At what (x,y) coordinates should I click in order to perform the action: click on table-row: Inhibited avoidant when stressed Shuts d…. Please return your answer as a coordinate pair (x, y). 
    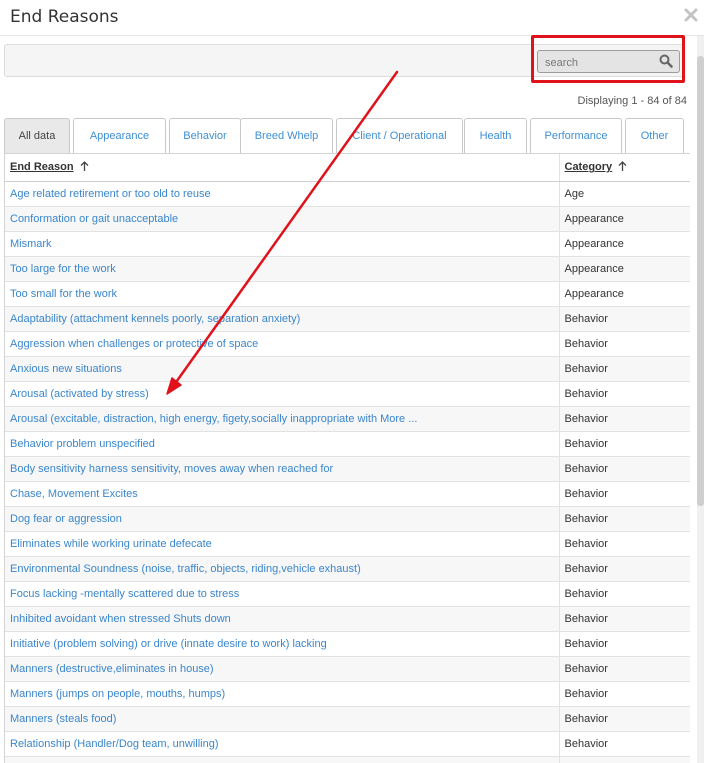
    Looking at the image, I should click on (347, 619).